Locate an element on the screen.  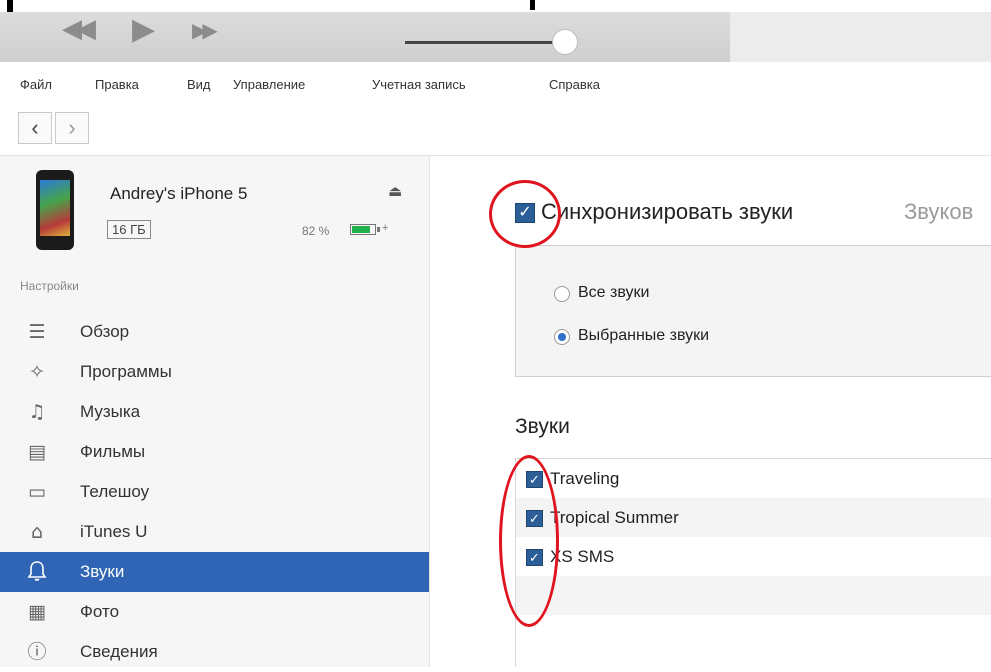
bell-icon-shape is located at coordinates (37, 571).